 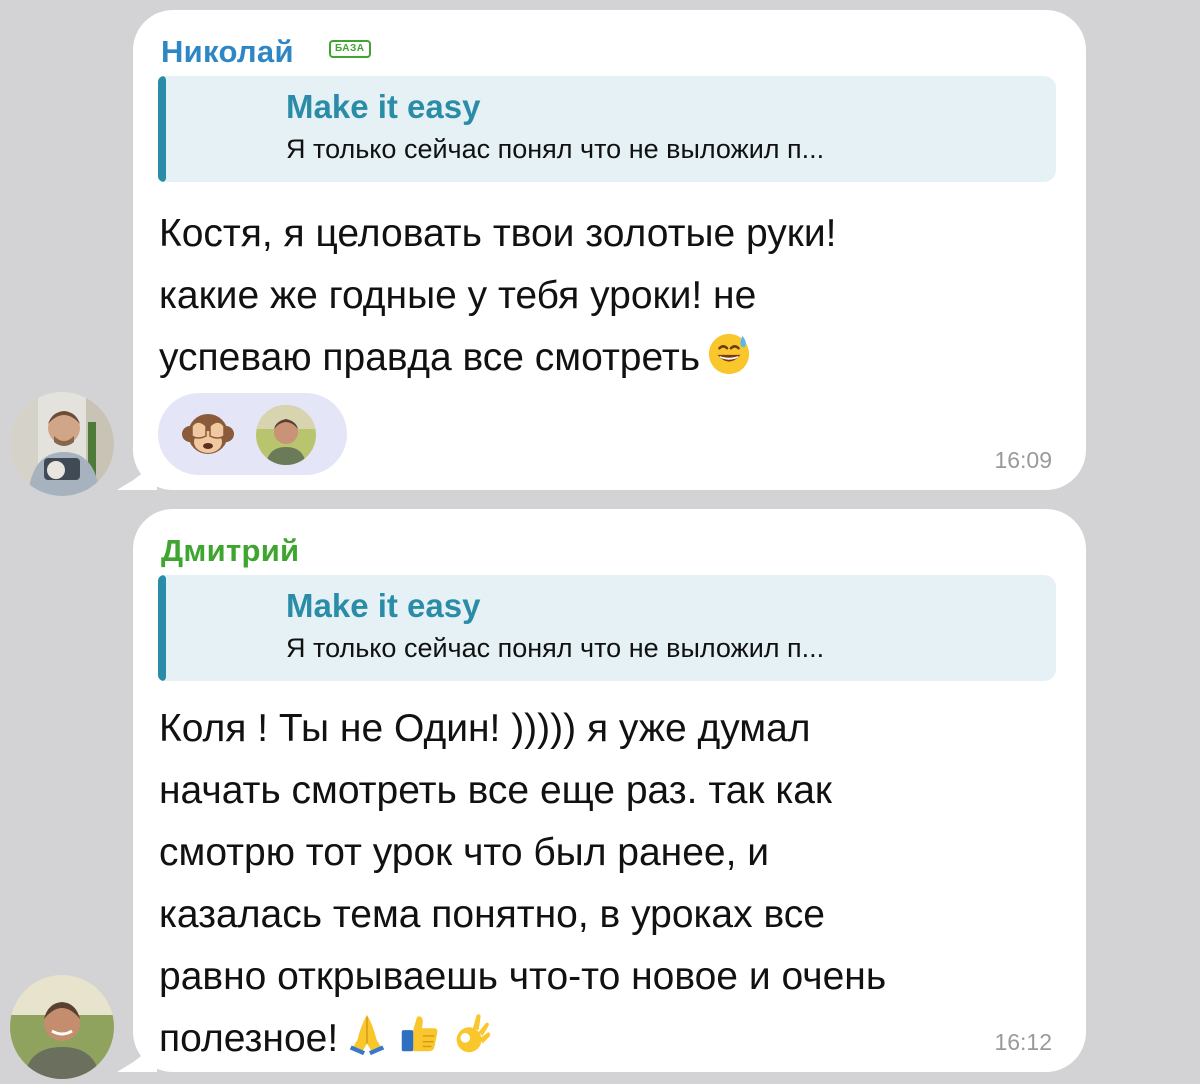 What do you see at coordinates (1023, 460) in the screenshot?
I see `message-time: 16:09` at bounding box center [1023, 460].